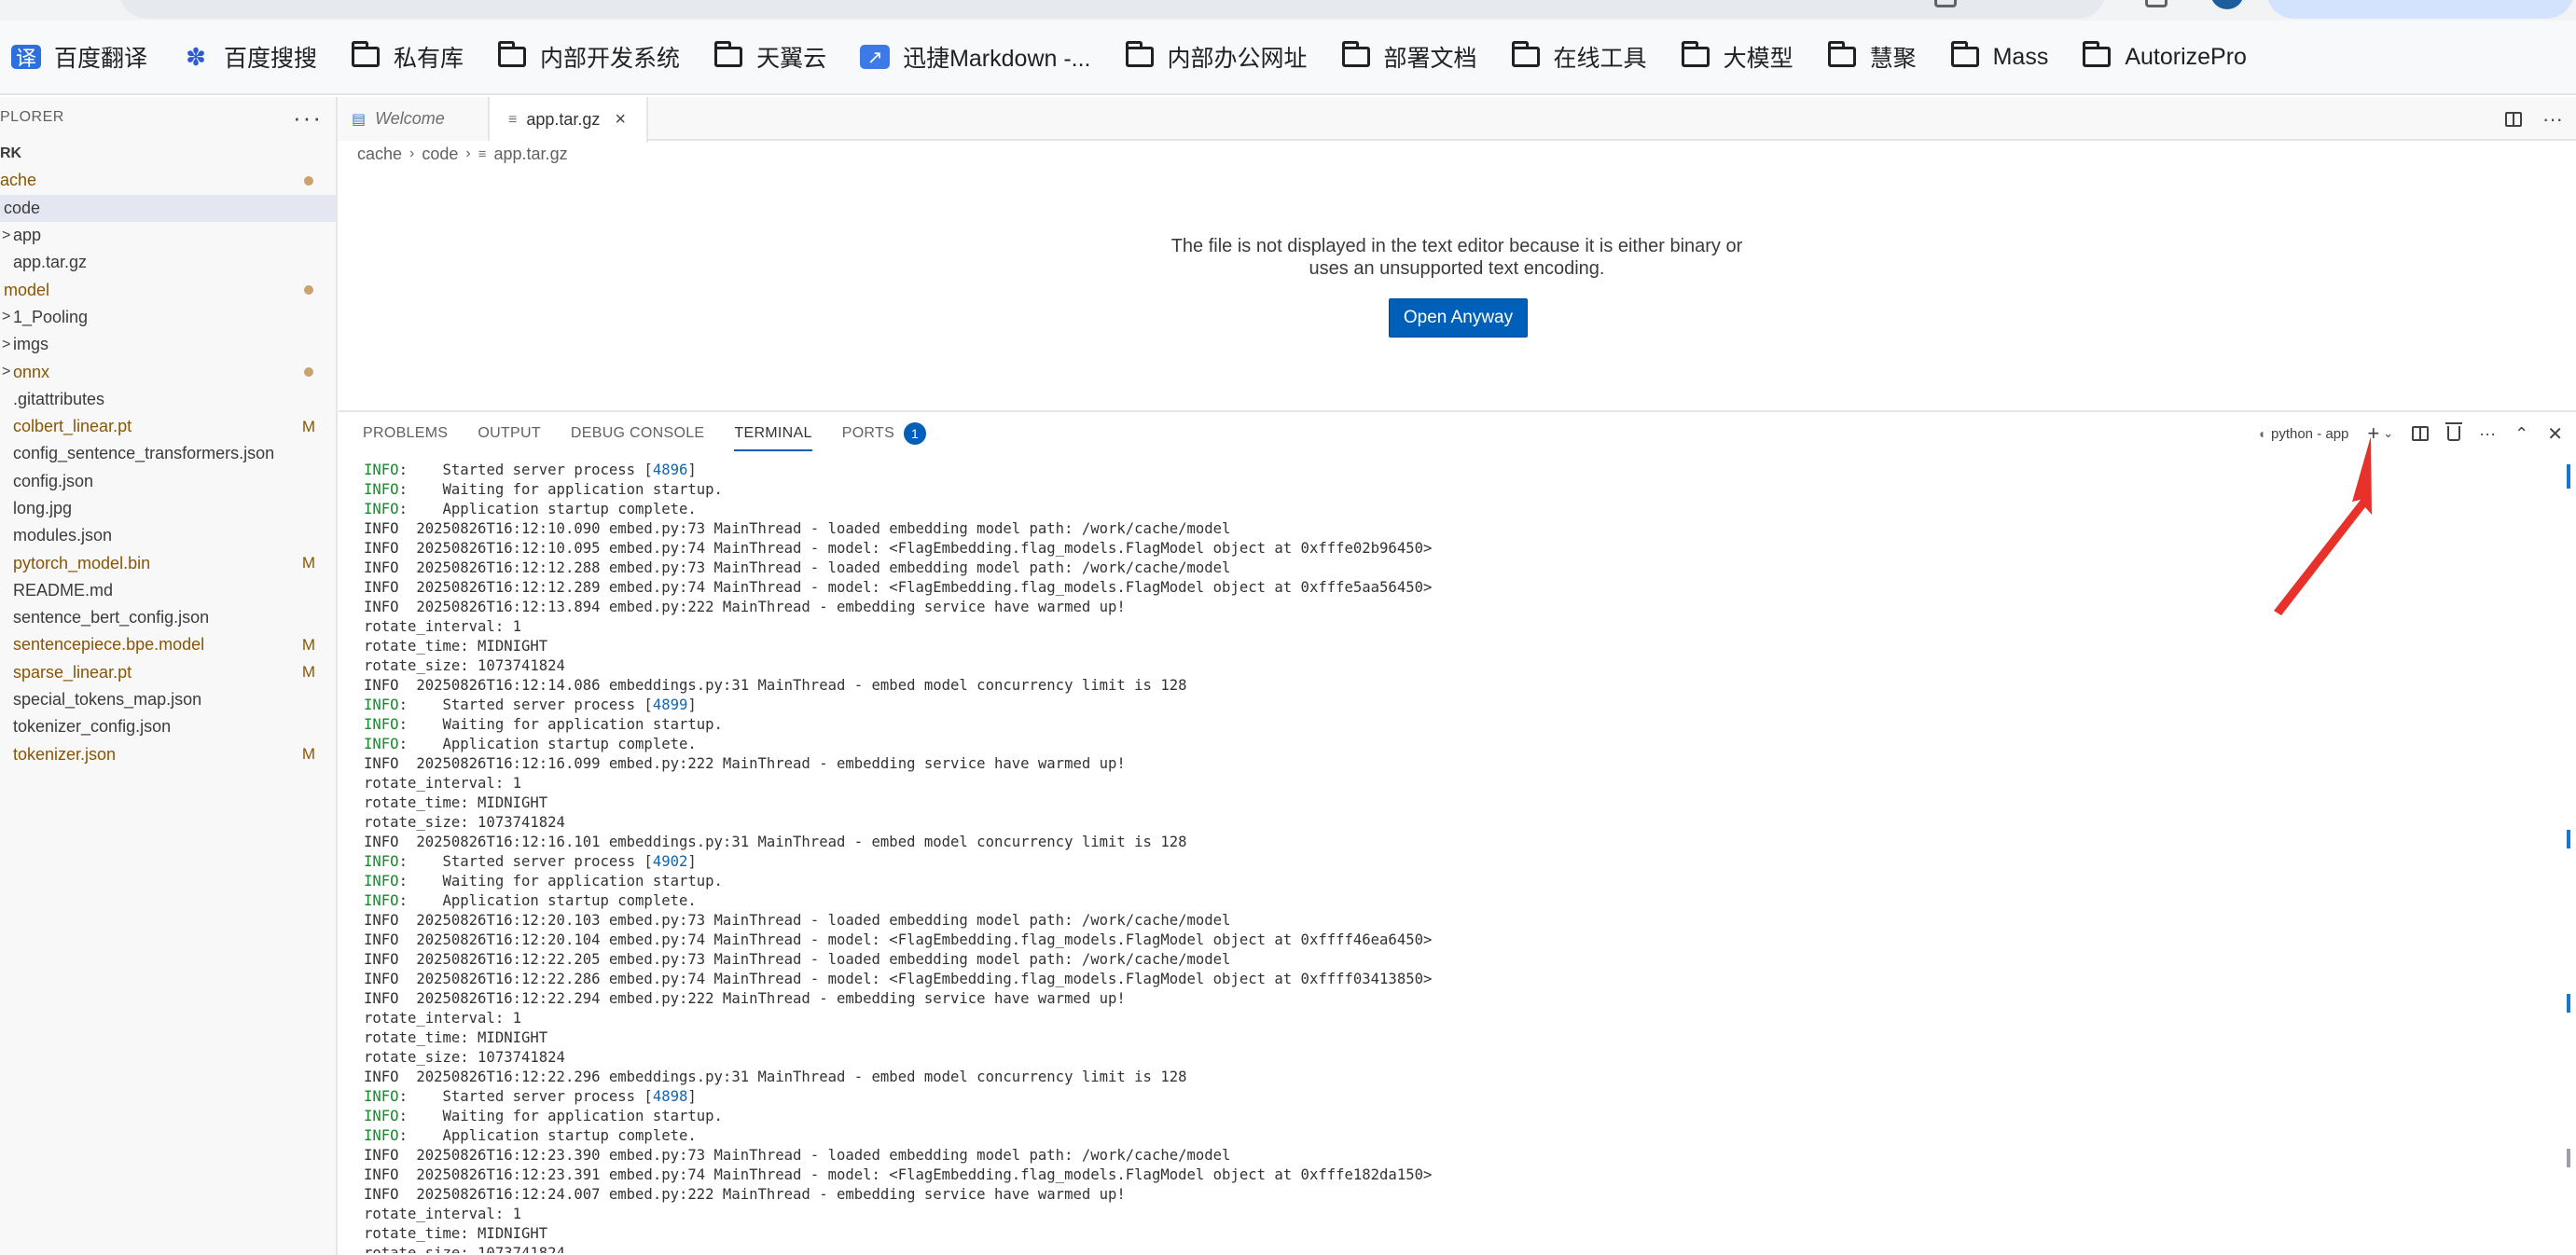 The image size is (2576, 1255). I want to click on scroll-mark, so click(2568, 839).